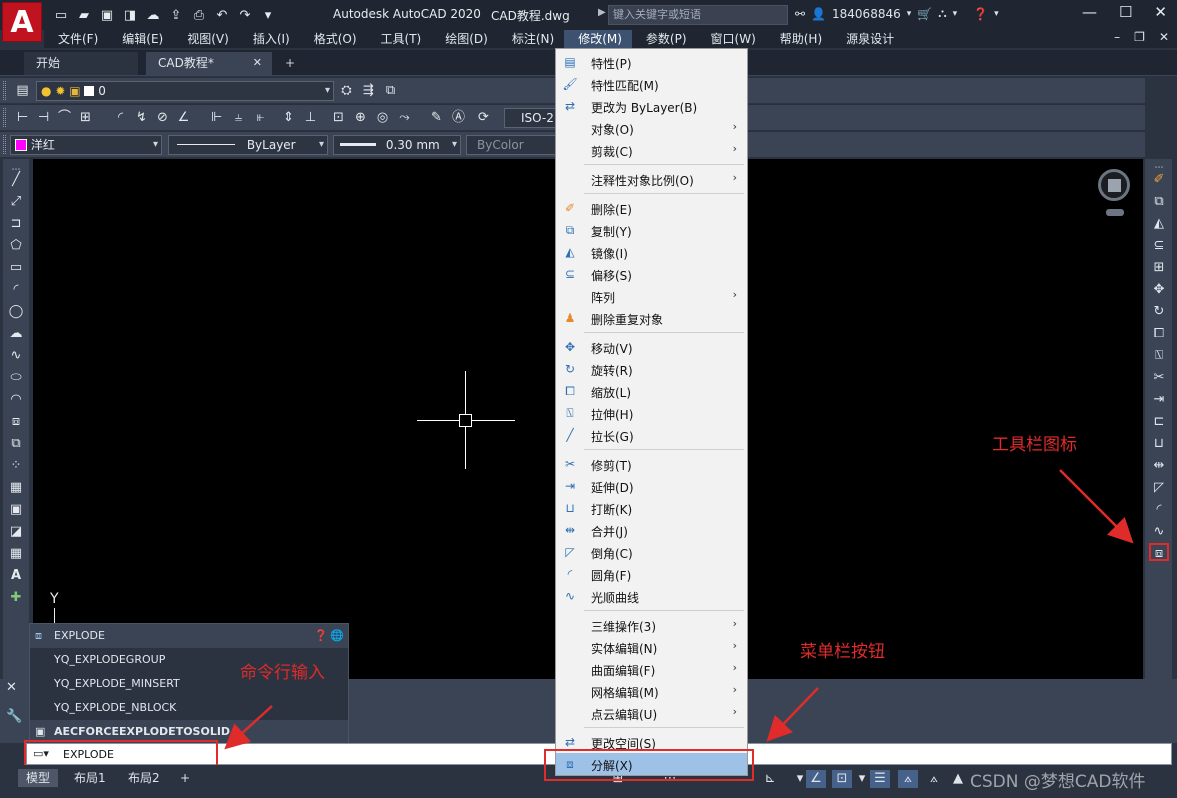 The width and height of the screenshot is (1177, 798). I want to click on menu-parametric: 参数(P), so click(664, 39).